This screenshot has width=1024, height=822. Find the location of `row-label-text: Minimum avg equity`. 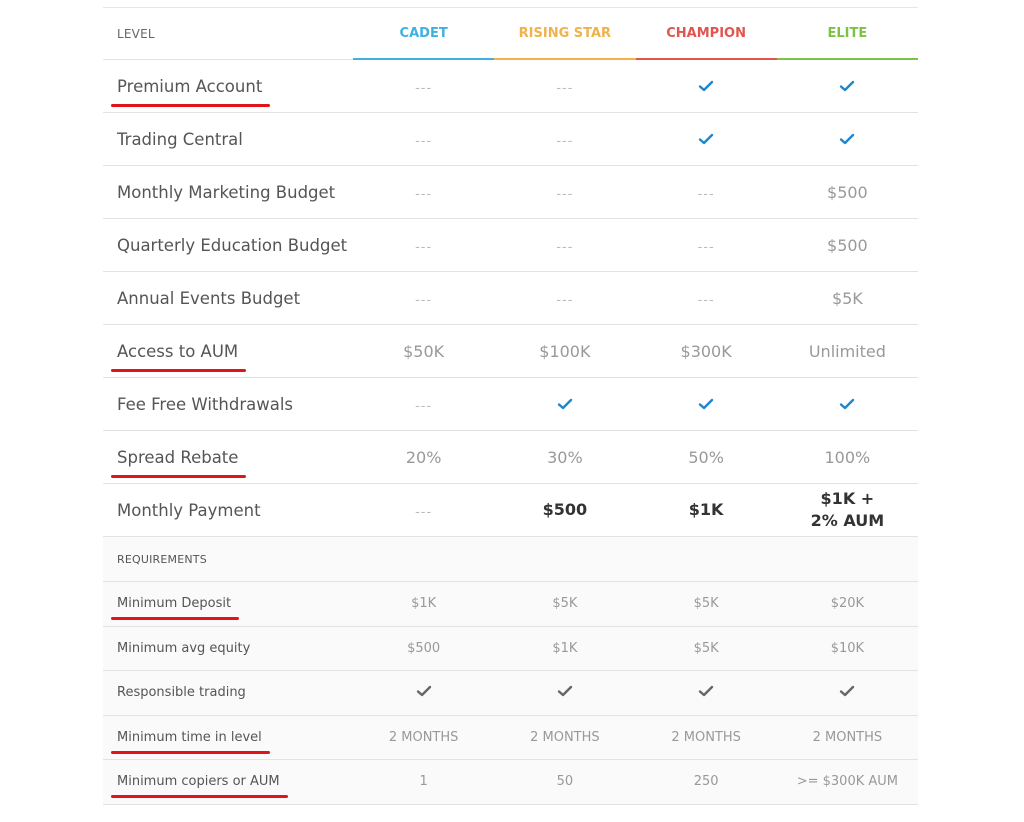

row-label-text: Minimum avg equity is located at coordinates (184, 648).